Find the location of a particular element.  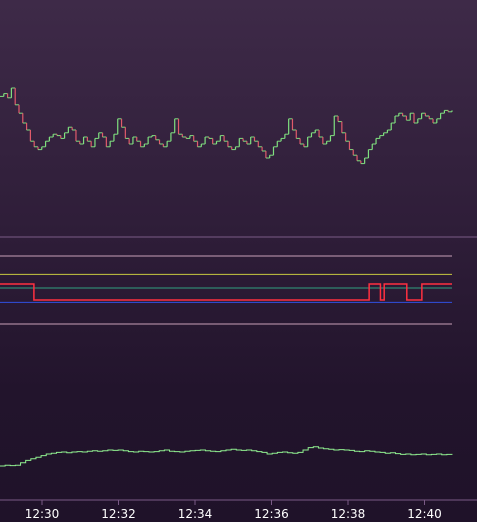

time-tick-label: 12:40 is located at coordinates (424, 514).